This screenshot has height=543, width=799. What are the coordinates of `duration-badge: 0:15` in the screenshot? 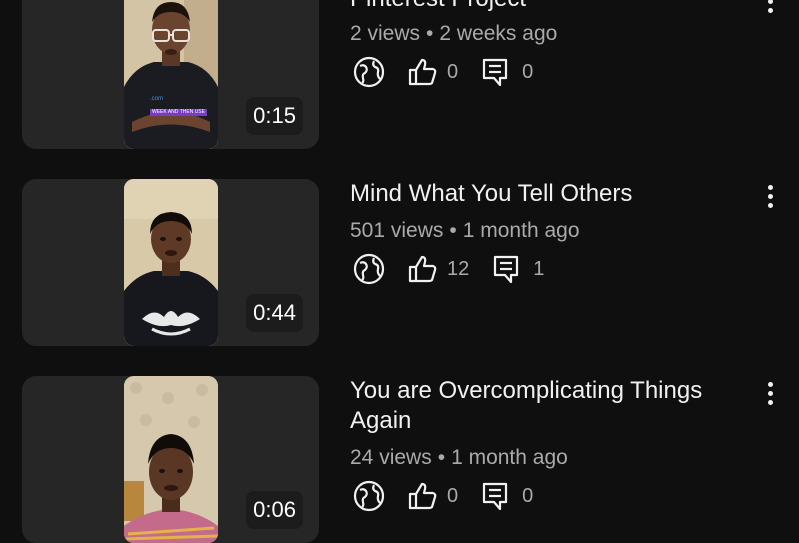 It's located at (274, 116).